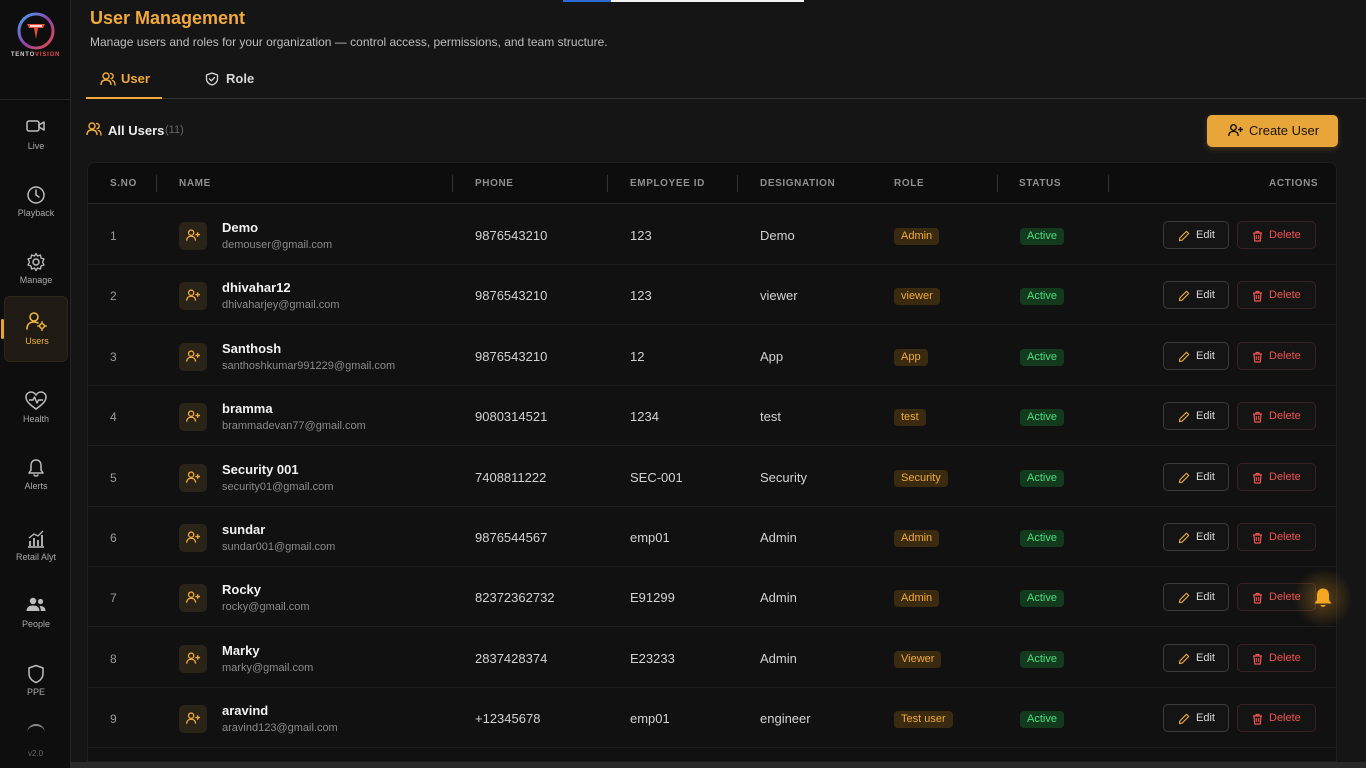  What do you see at coordinates (240, 227) in the screenshot?
I see `user-name: Demo` at bounding box center [240, 227].